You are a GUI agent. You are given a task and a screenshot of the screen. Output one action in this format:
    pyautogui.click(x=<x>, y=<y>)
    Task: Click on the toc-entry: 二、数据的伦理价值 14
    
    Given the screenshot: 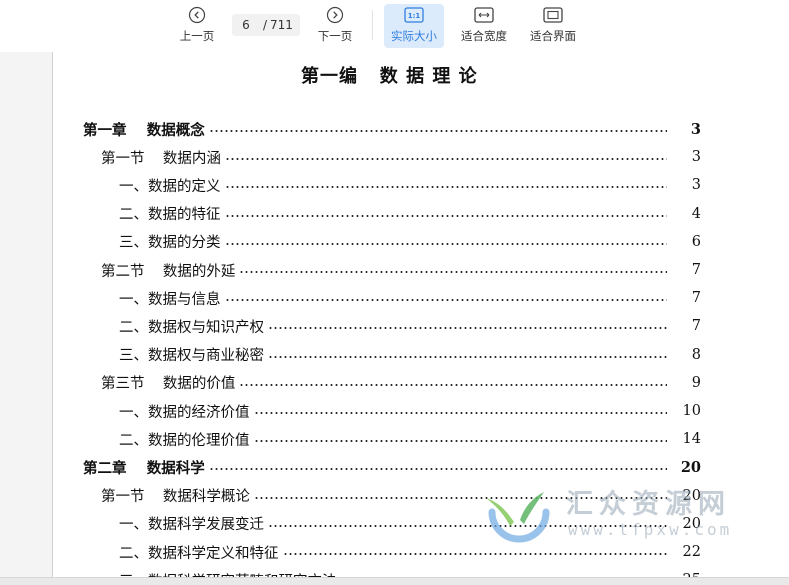 What is the action you would take?
    pyautogui.click(x=410, y=439)
    